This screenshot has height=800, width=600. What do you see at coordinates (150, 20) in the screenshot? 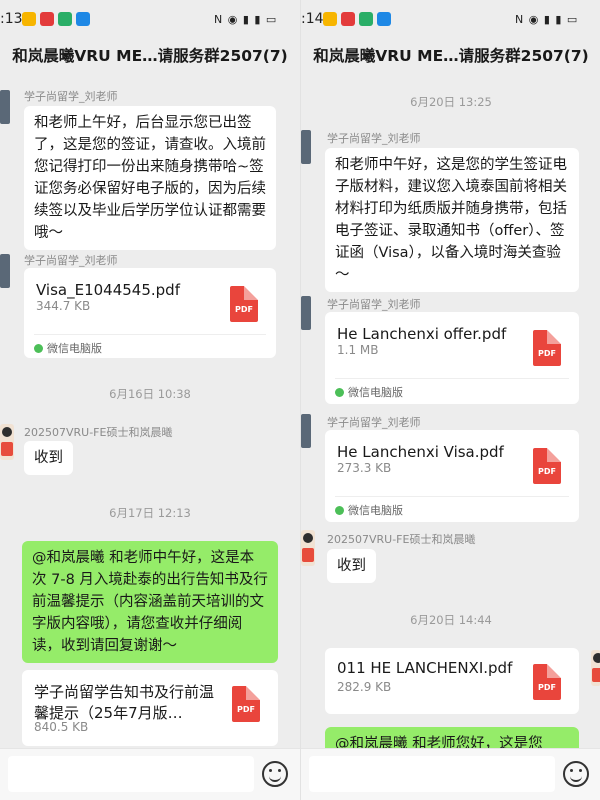
I see `status-bar: :13 N ◉ ▮ ▮ ▭` at bounding box center [150, 20].